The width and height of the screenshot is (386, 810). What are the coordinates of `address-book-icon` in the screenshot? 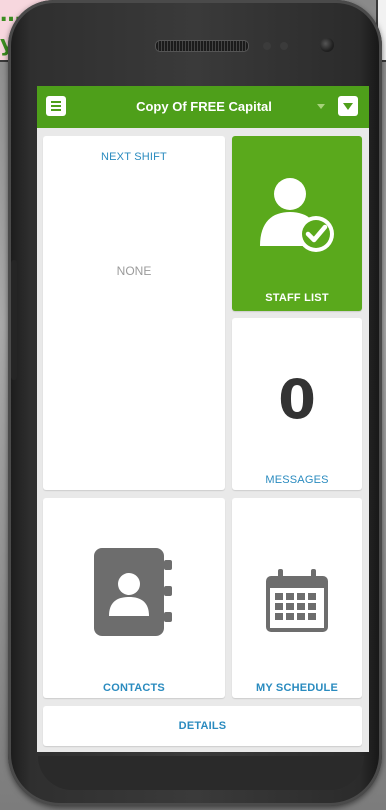 It's located at (133, 592).